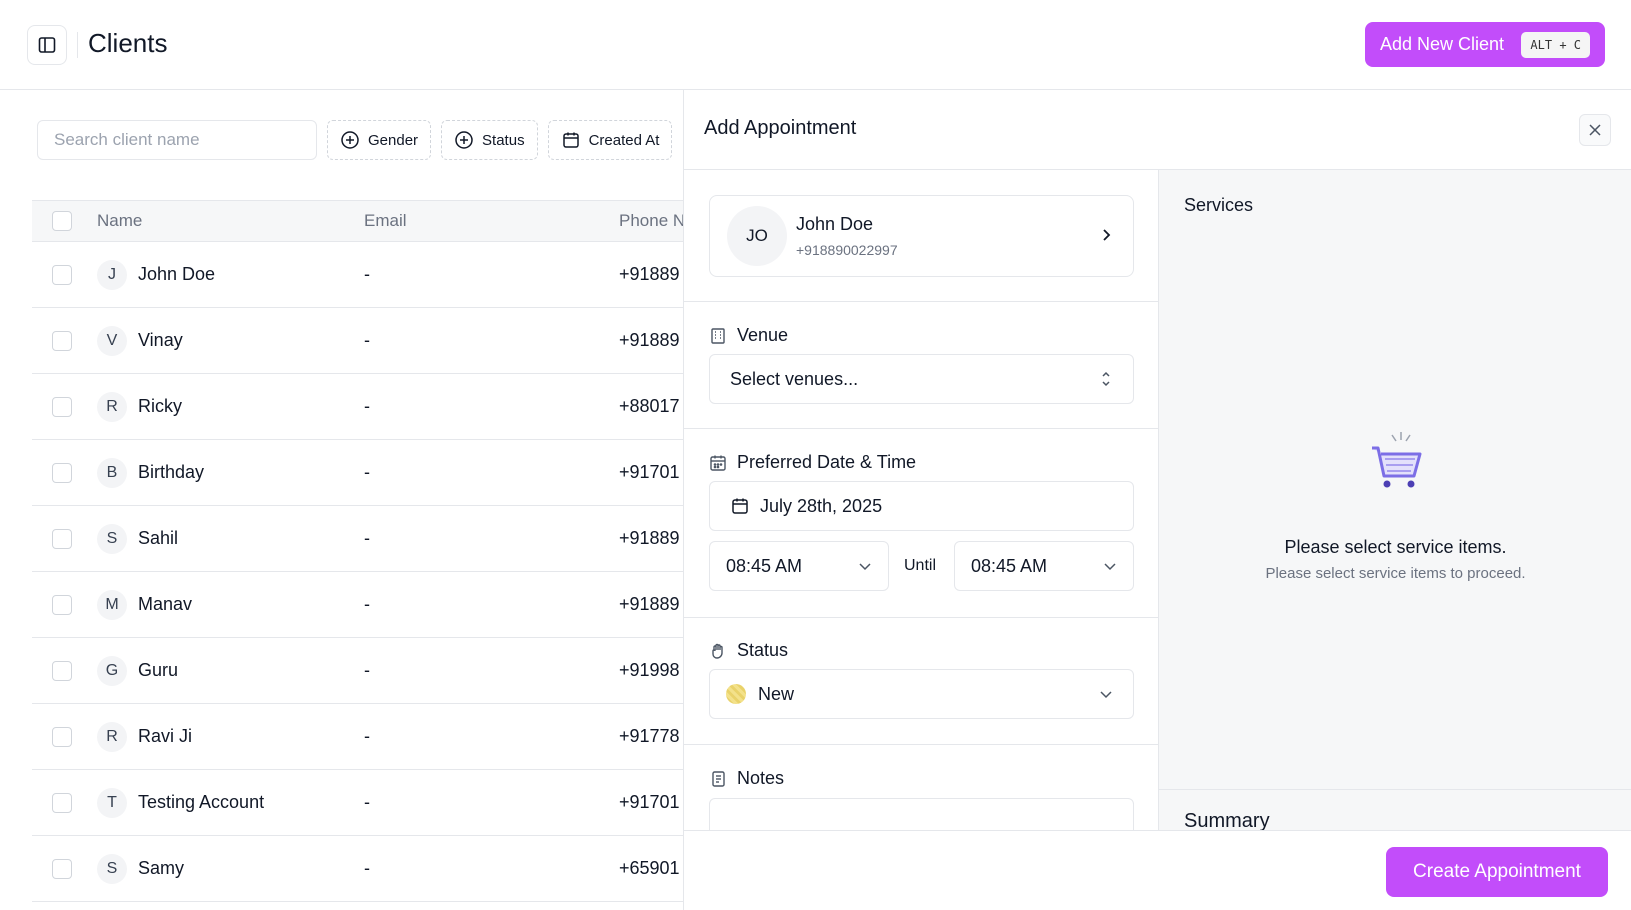  Describe the element at coordinates (112, 473) in the screenshot. I see `avatar: B` at that location.